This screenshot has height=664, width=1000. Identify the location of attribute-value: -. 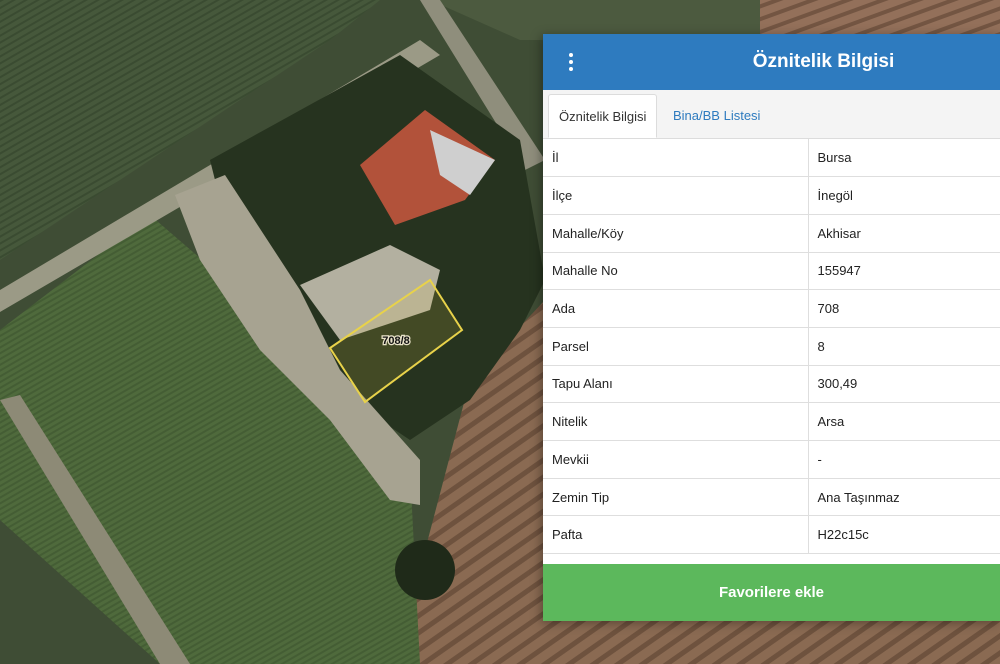
(904, 459).